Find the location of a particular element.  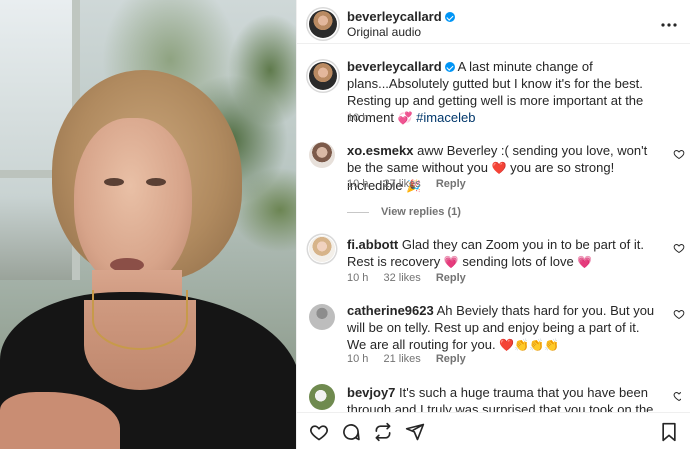

comment-emoji: ❤️ is located at coordinates (499, 168).